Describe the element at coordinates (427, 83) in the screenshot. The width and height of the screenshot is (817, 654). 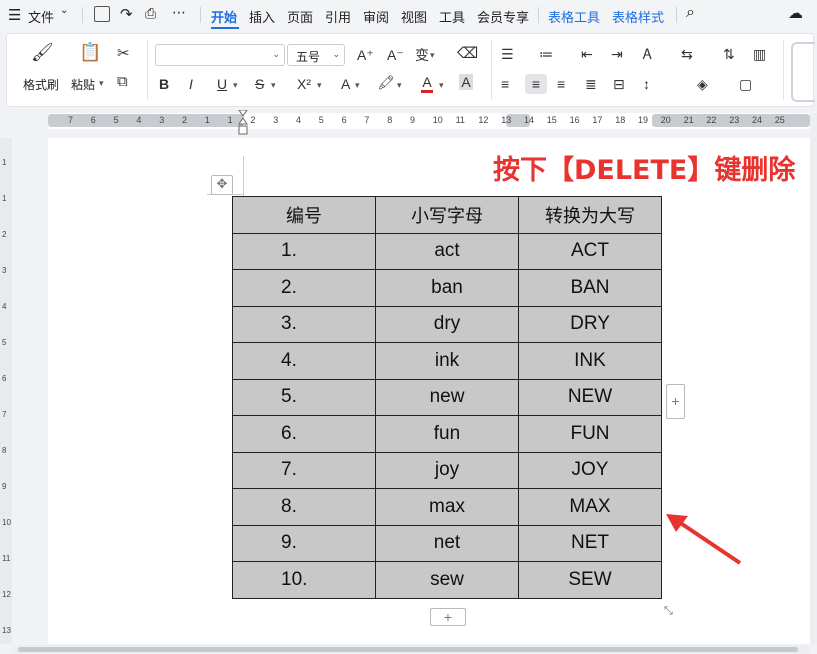
I see `font-color-button: A` at that location.